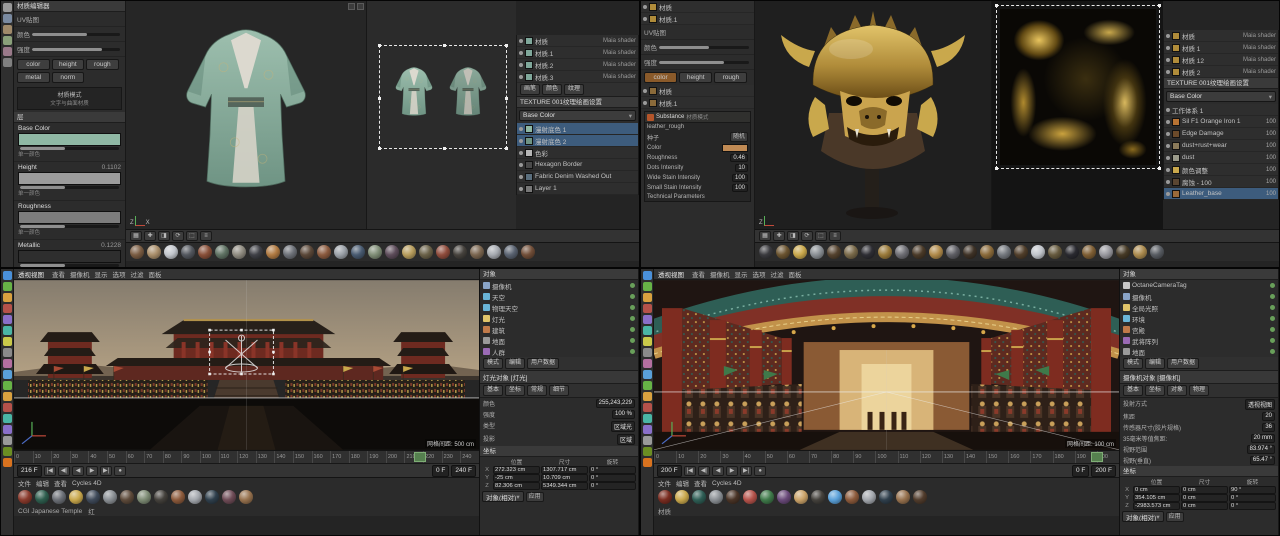 This screenshot has width=1280, height=536. Describe the element at coordinates (1133, 363) in the screenshot. I see `attribute-mode-tab: 模式` at that location.